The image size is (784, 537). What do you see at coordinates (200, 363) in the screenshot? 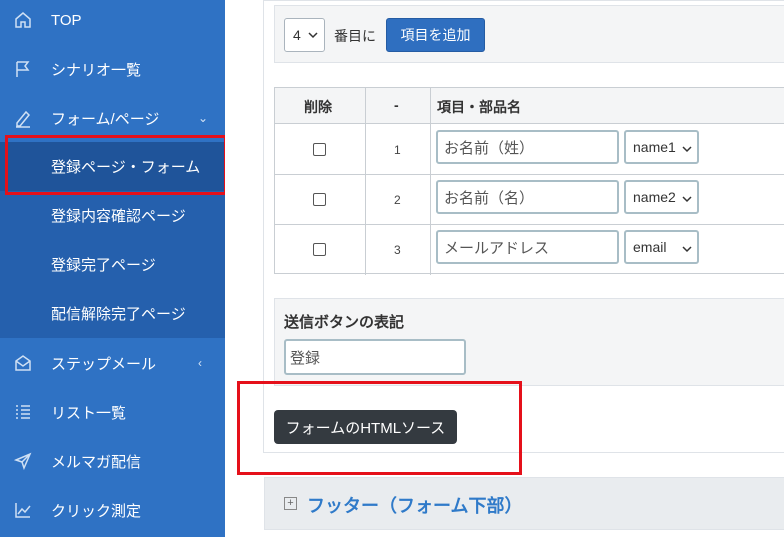
I see `chevron-left-icon: ‹` at bounding box center [200, 363].